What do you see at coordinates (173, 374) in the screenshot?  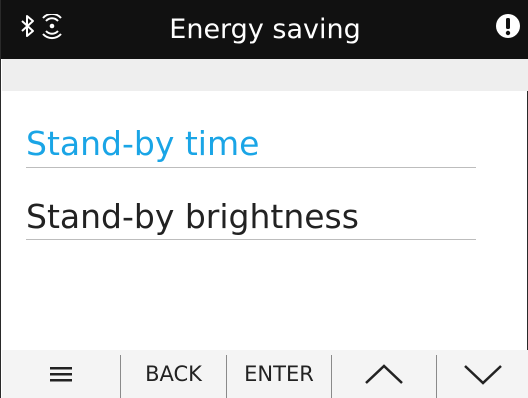 I see `back-button: BACK` at bounding box center [173, 374].